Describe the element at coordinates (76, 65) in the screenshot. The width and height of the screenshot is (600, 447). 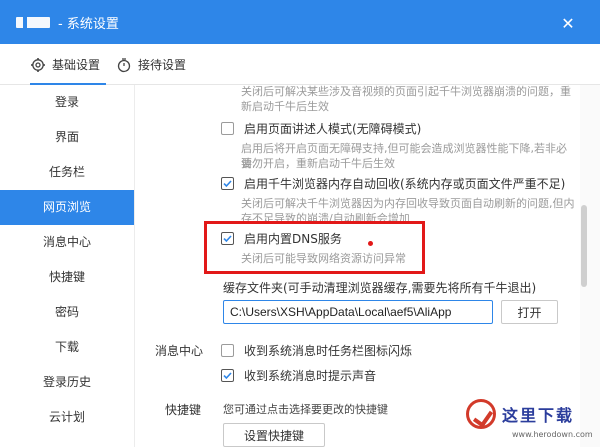
I see `tab-label: 基础设置` at that location.